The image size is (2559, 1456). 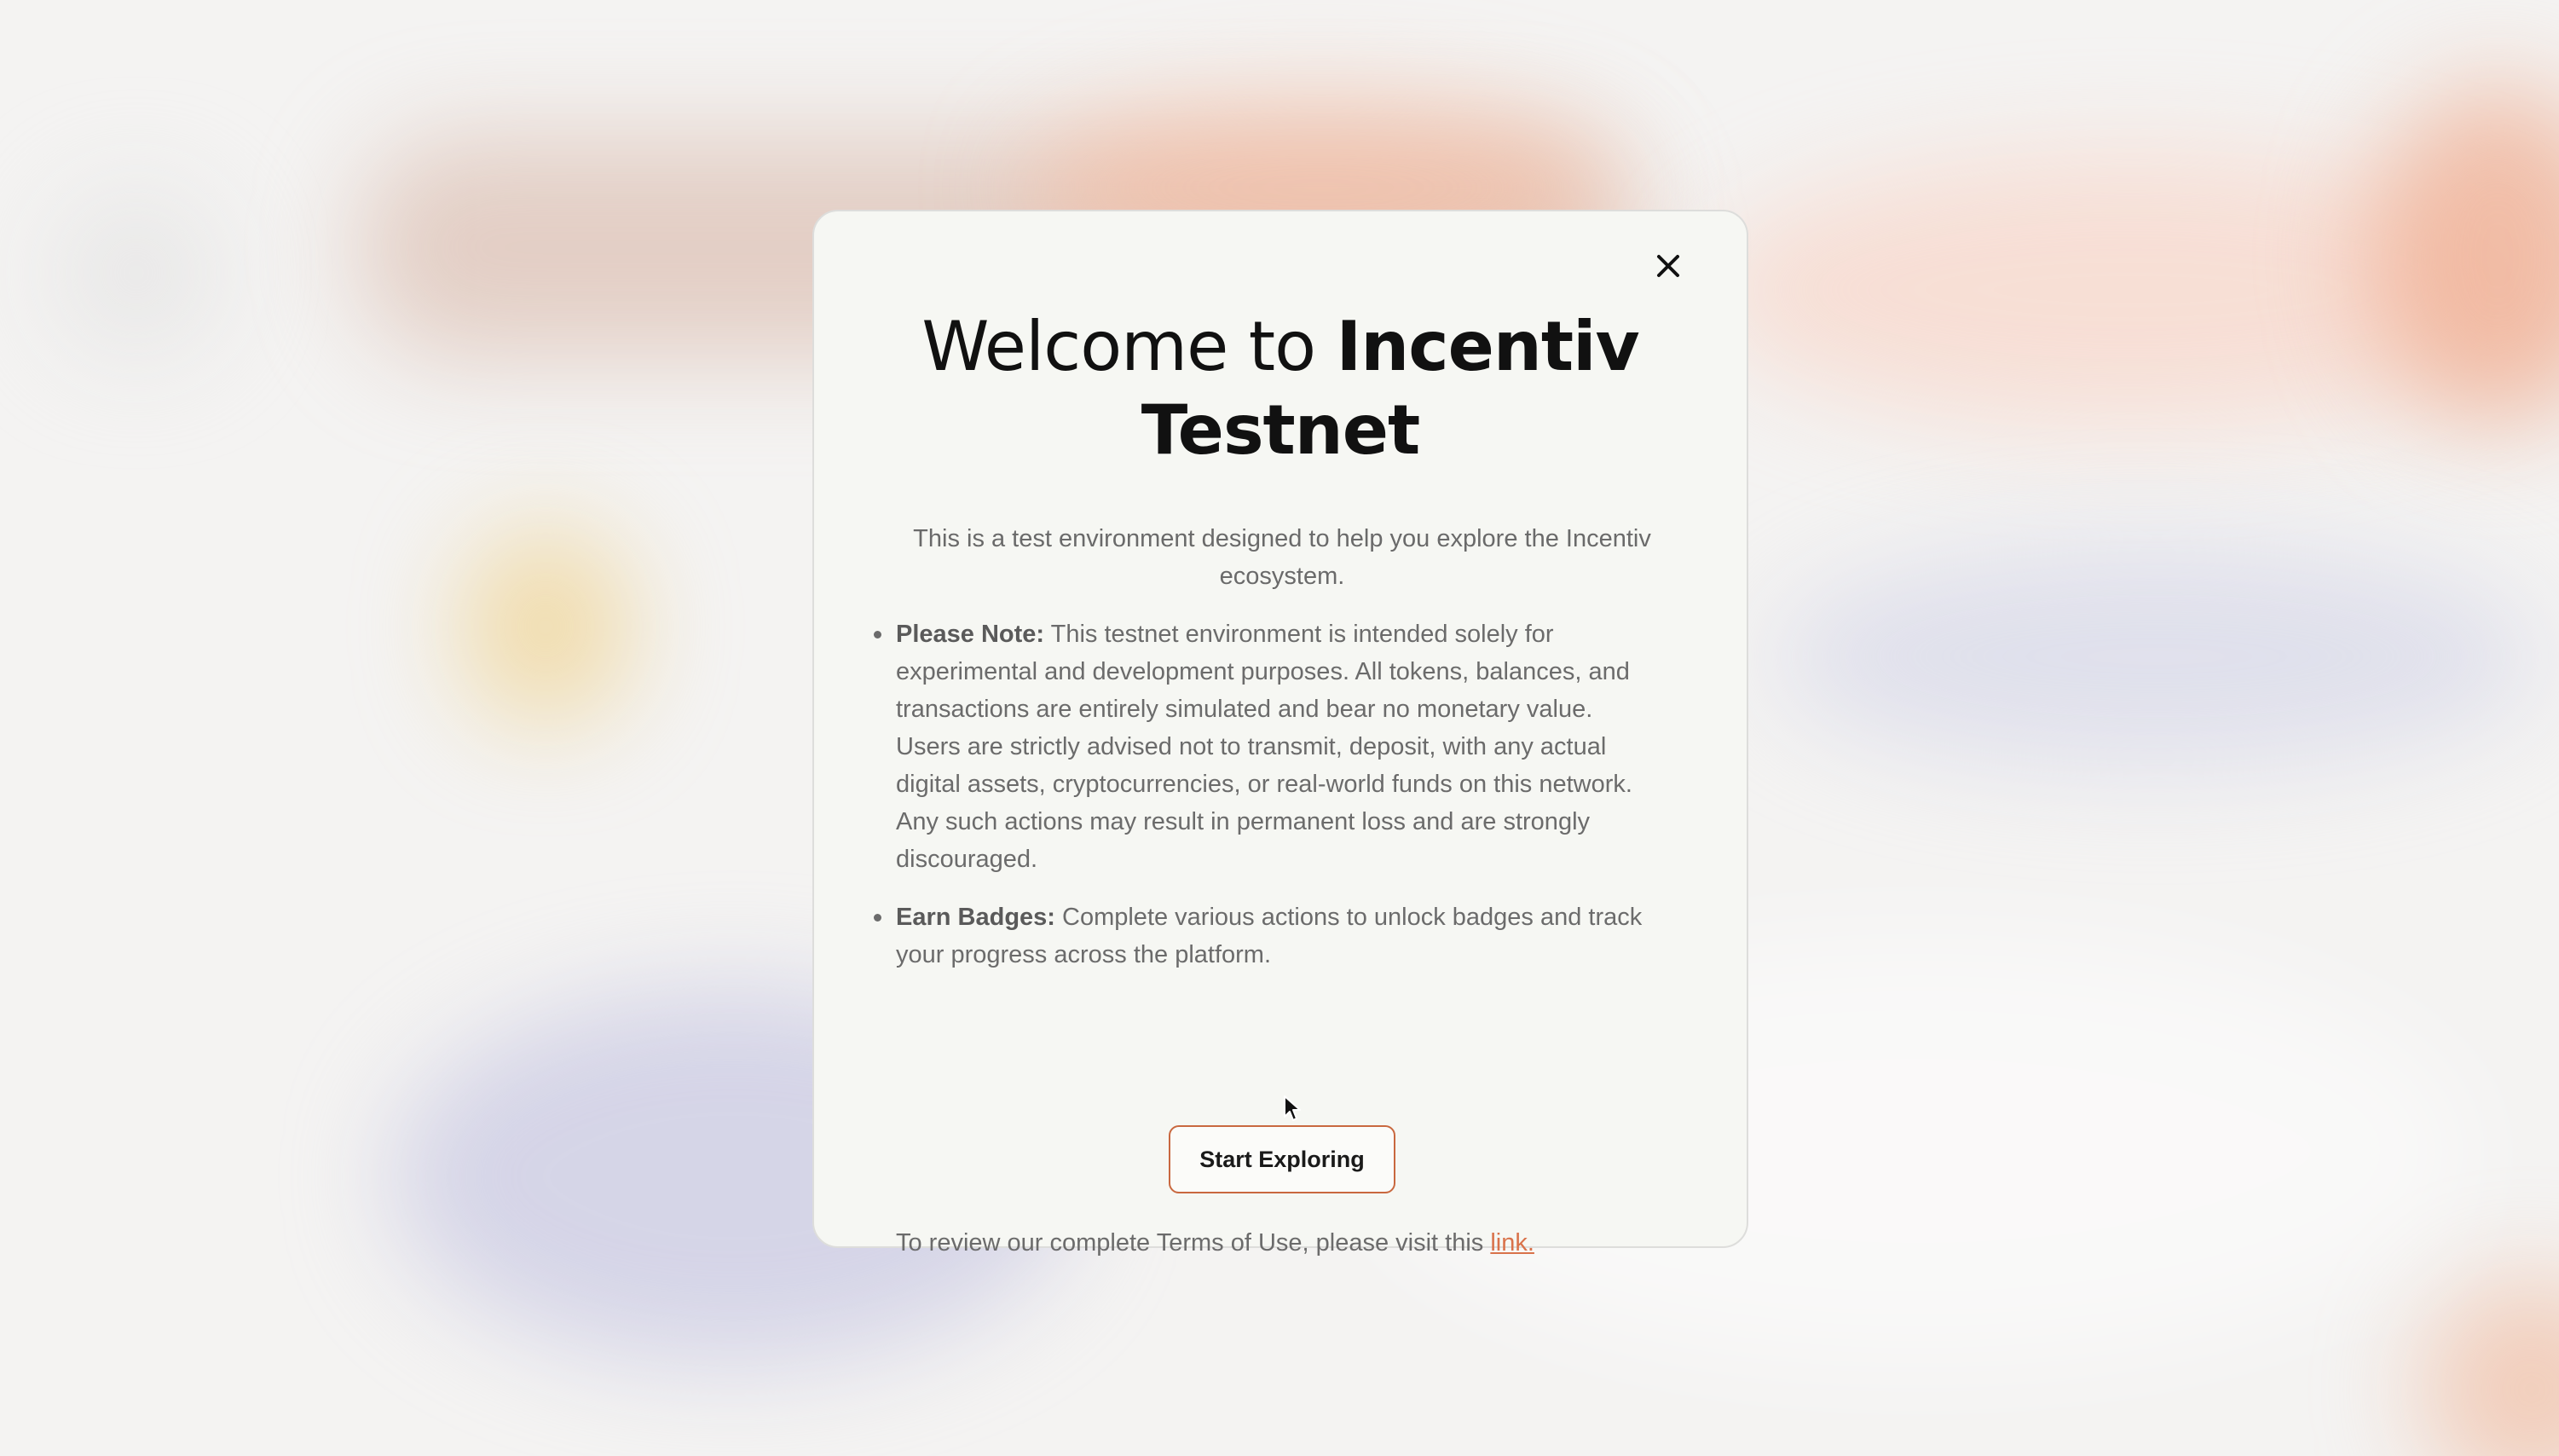 What do you see at coordinates (1281, 430) in the screenshot?
I see `title-testnet: Testnet` at bounding box center [1281, 430].